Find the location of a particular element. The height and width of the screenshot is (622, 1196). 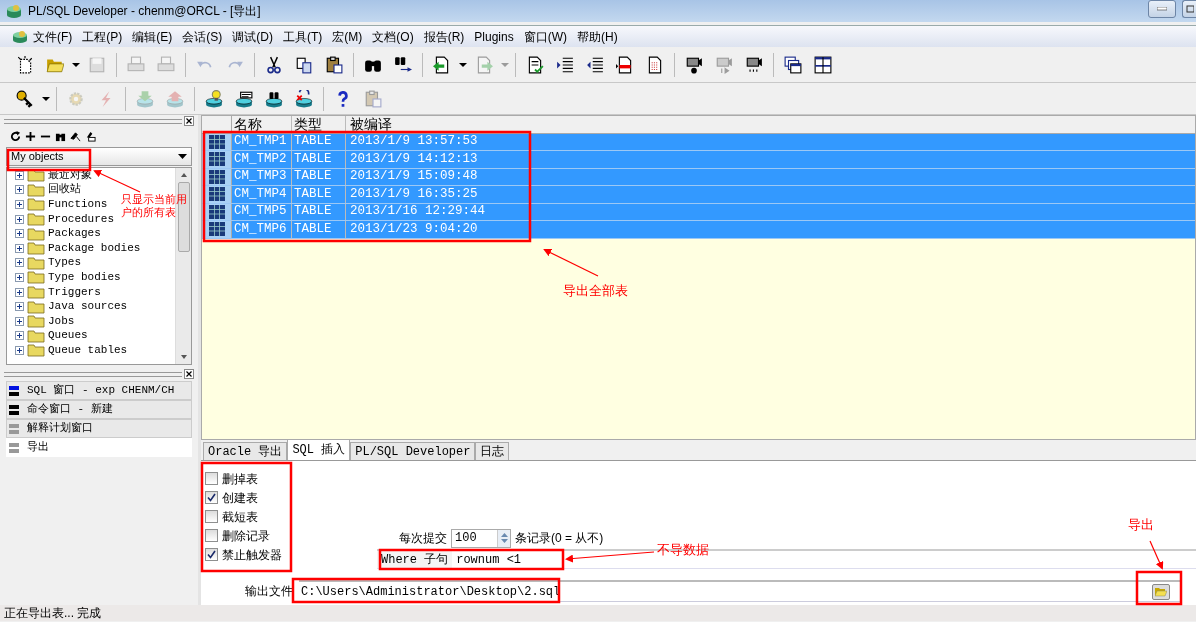

menu-item: 调试(D) is located at coordinates (252, 36).